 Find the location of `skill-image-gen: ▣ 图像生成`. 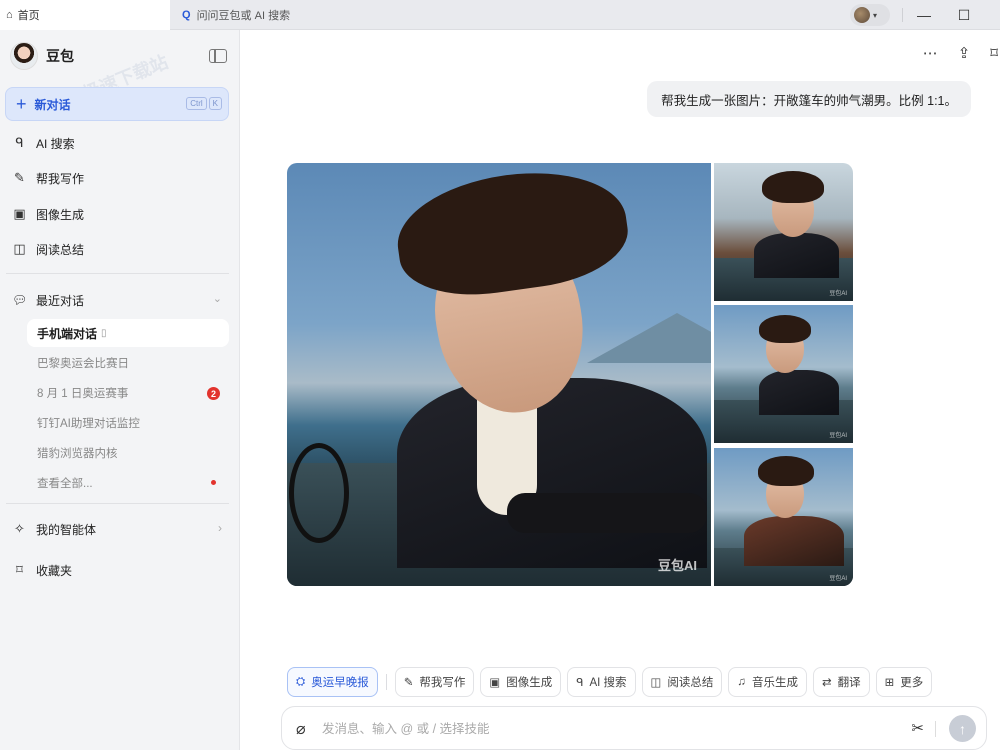

skill-image-gen: ▣ 图像生成 is located at coordinates (521, 682).